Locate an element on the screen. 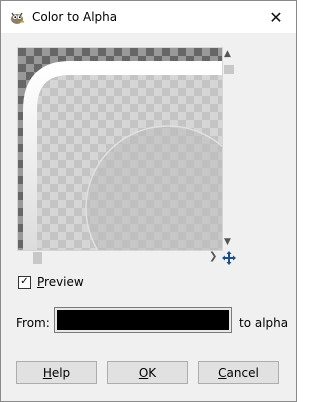  preview-checkbox: ✓ is located at coordinates (24, 282).